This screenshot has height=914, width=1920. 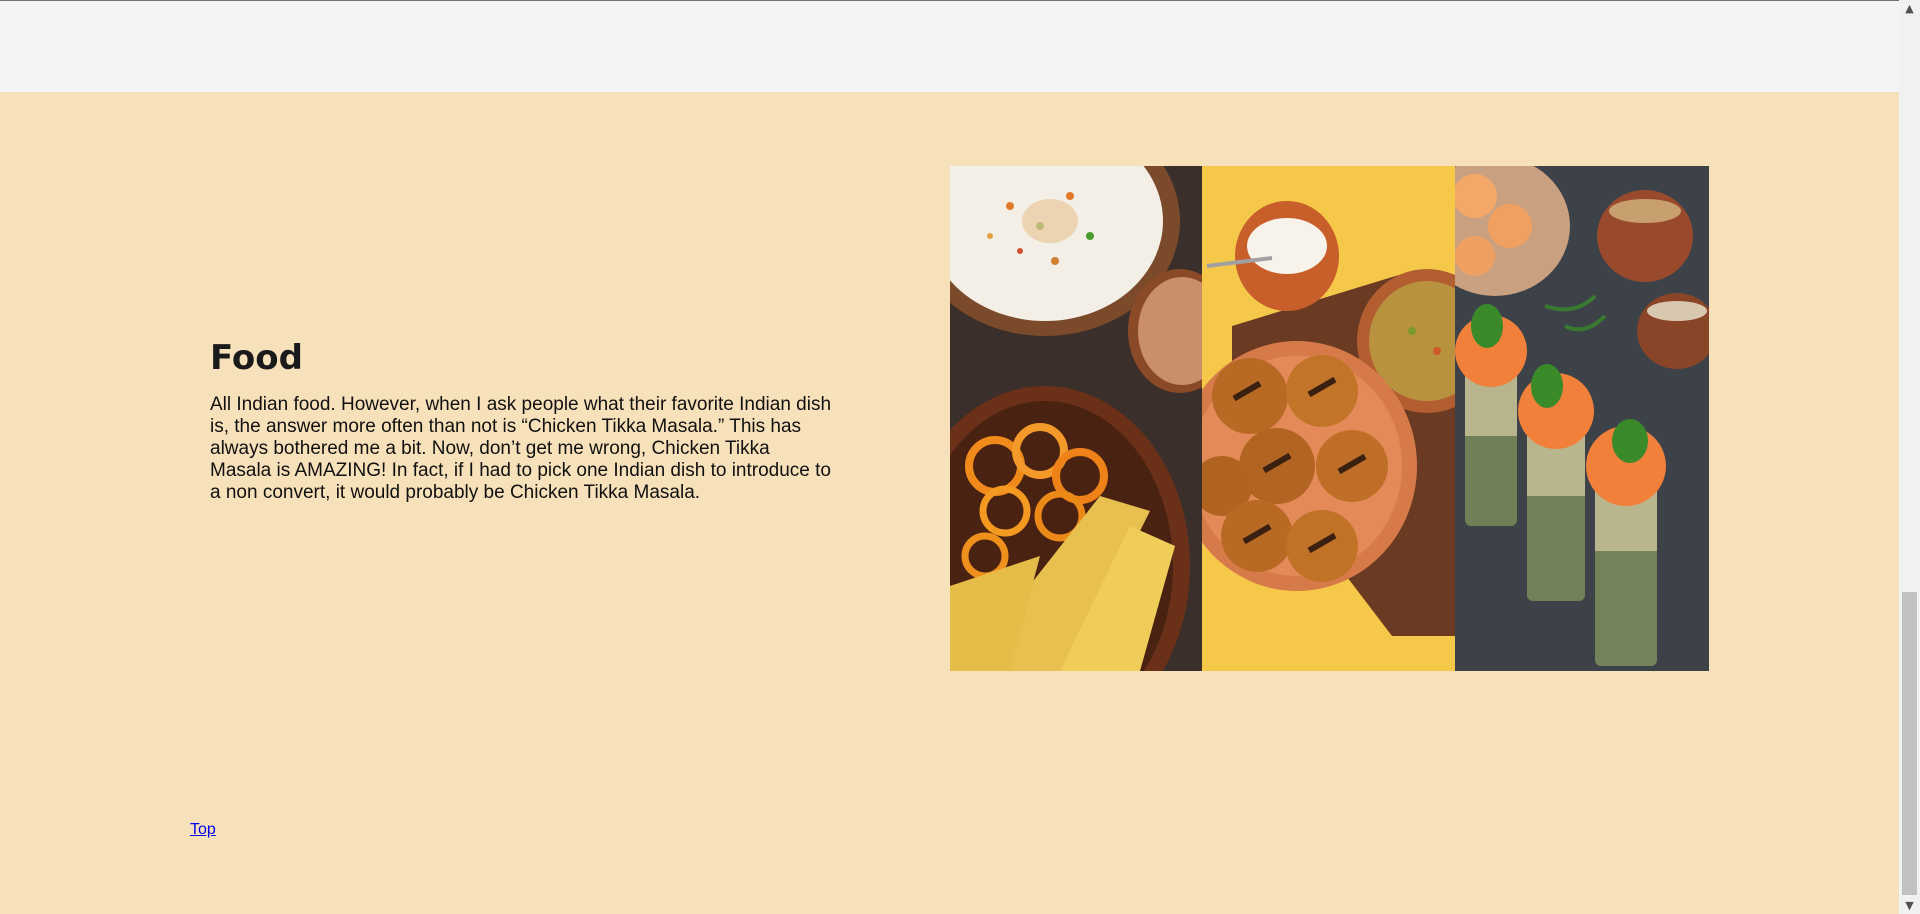 What do you see at coordinates (203, 830) in the screenshot?
I see `back-to-top-link: Top` at bounding box center [203, 830].